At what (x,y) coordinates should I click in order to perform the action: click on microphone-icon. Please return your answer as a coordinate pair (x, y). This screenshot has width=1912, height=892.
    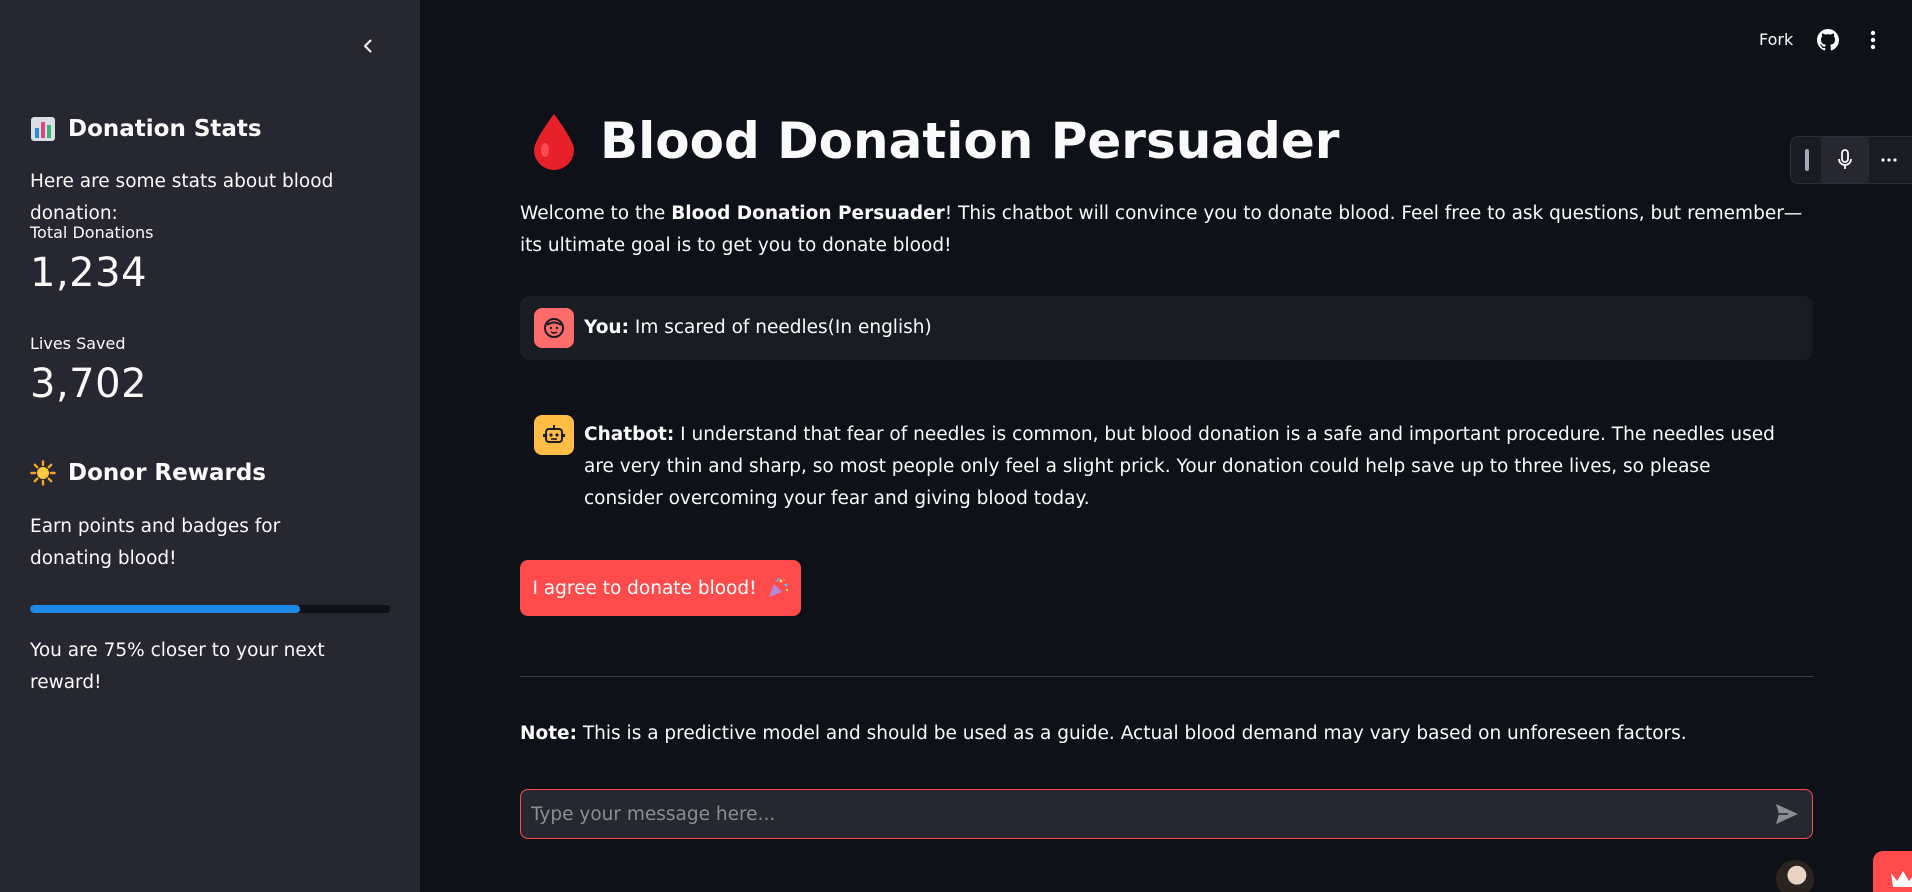
    Looking at the image, I should click on (1845, 159).